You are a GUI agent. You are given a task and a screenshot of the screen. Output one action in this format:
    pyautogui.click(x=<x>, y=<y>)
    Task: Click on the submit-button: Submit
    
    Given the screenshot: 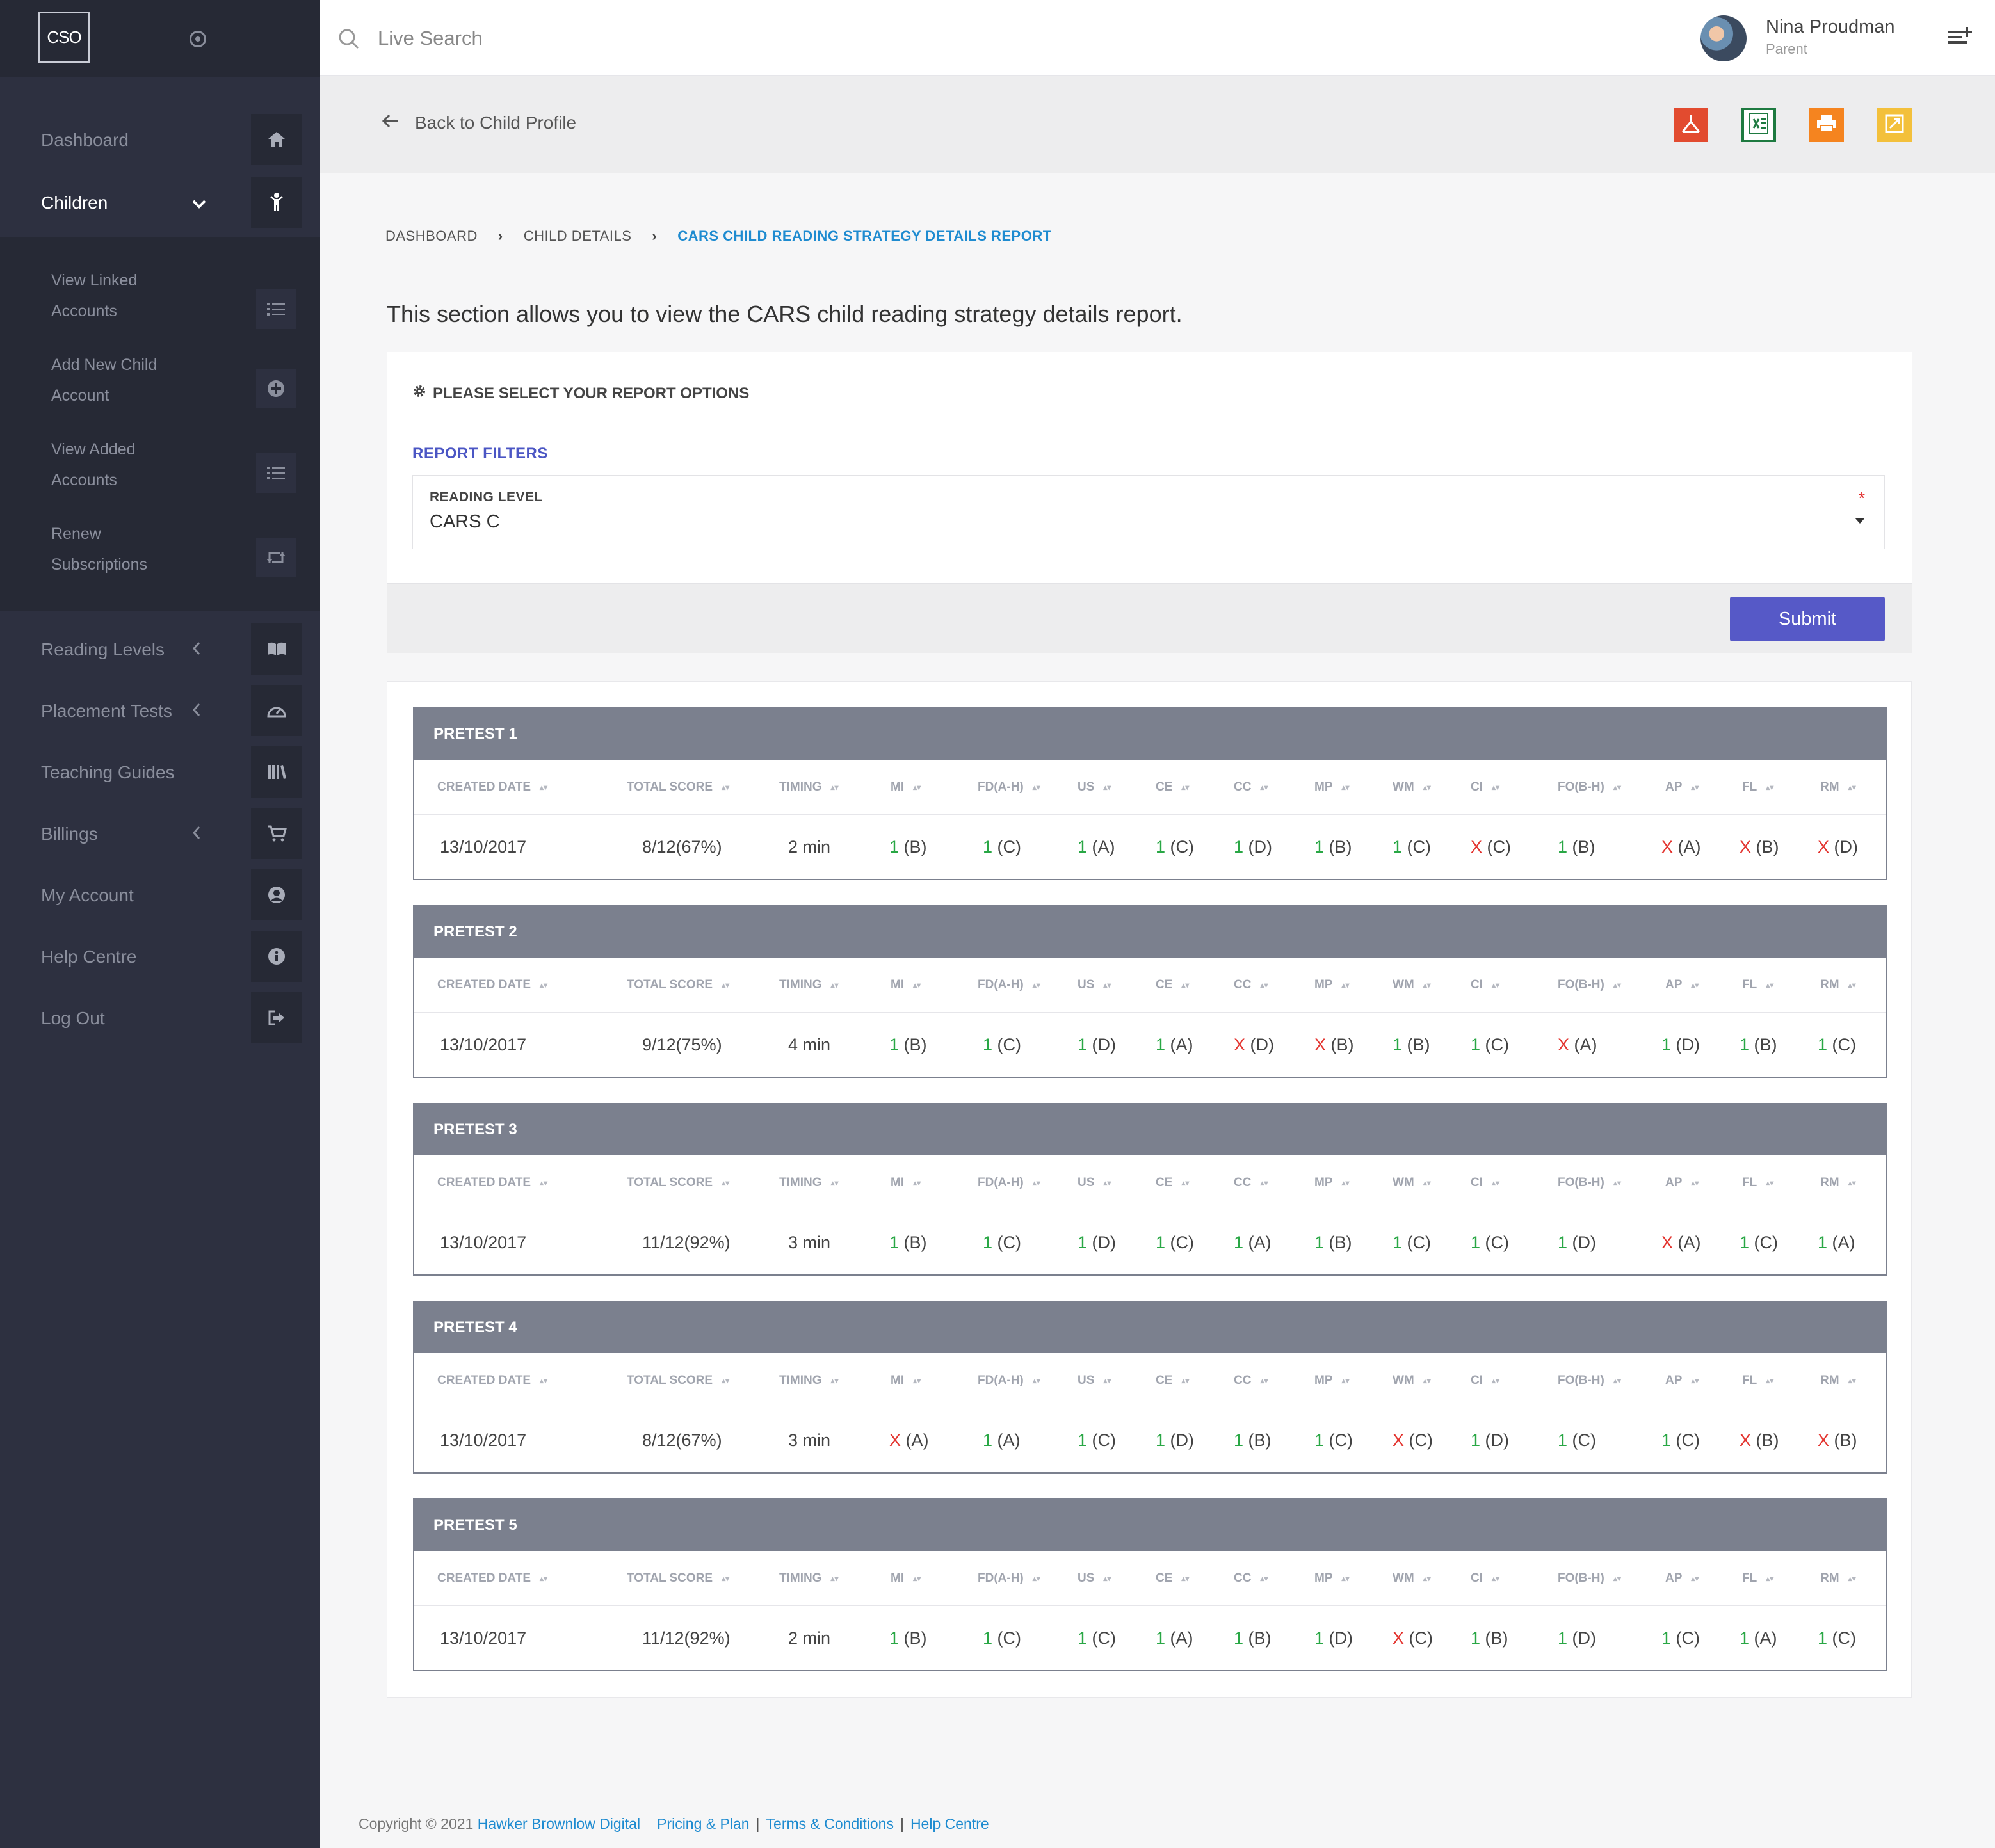 What is the action you would take?
    pyautogui.click(x=1808, y=619)
    